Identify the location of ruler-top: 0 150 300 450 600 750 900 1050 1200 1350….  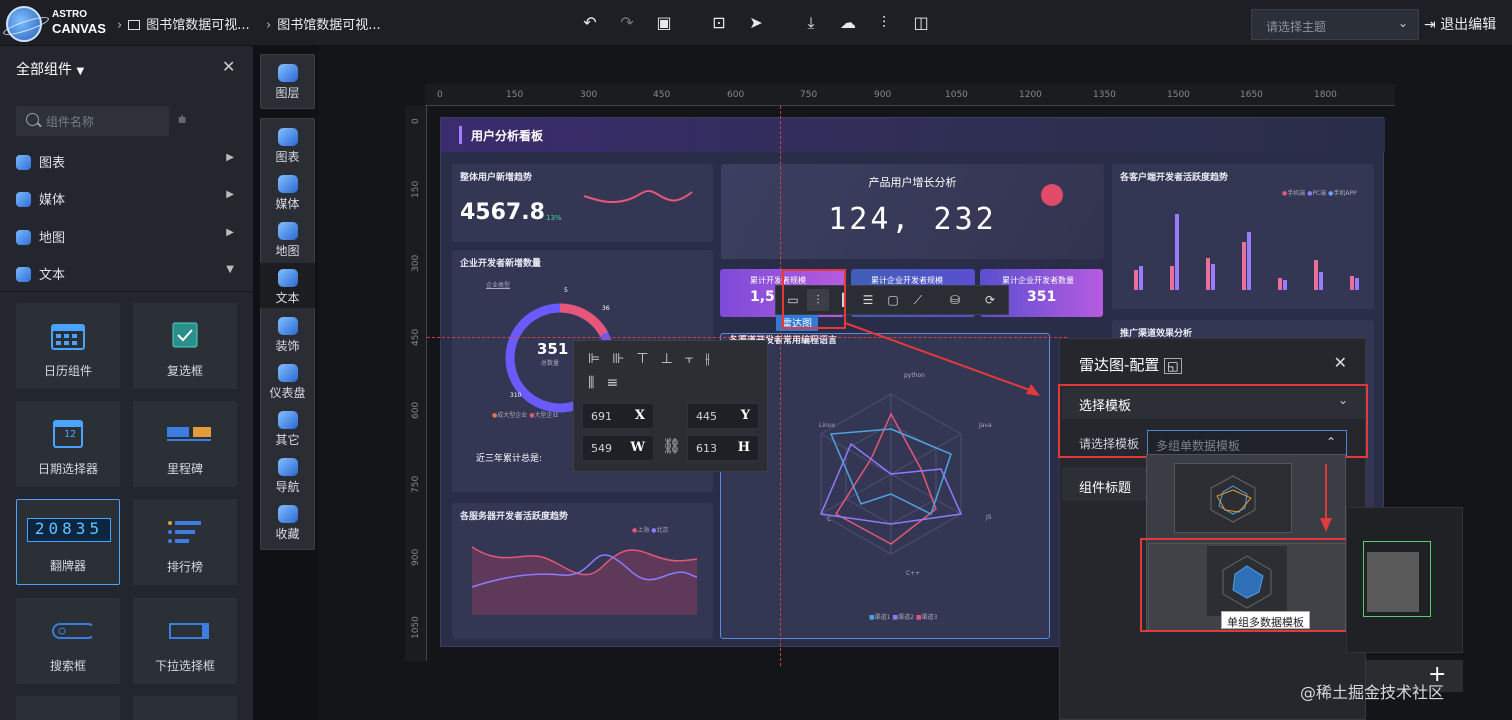
(910, 95).